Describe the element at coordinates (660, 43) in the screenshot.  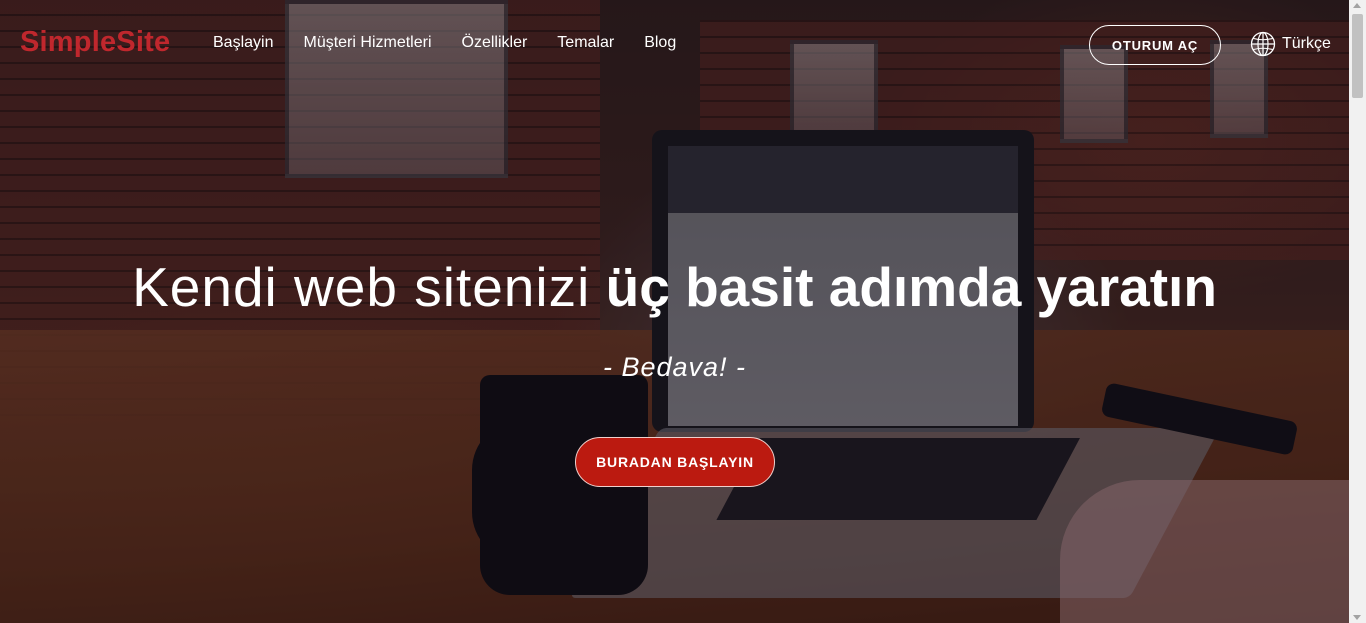
I see `nav-item-blog: Blog` at that location.